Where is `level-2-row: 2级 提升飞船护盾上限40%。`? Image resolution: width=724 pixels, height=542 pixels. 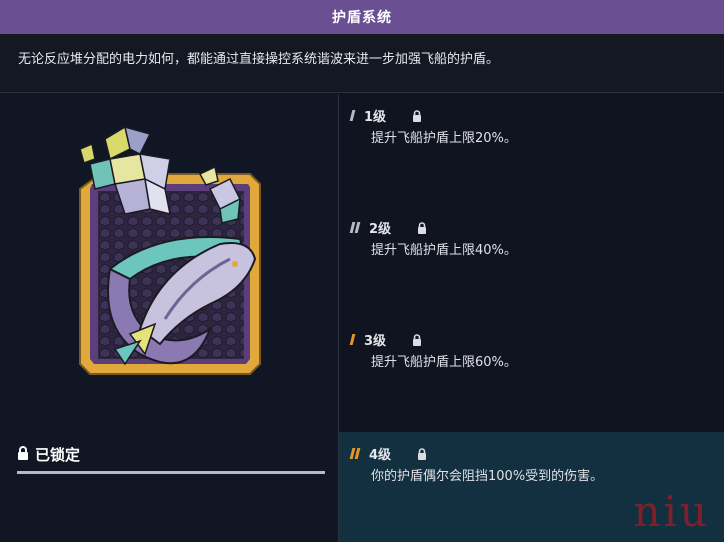 level-2-row: 2级 提升飞船护盾上限40%。 is located at coordinates (531, 262).